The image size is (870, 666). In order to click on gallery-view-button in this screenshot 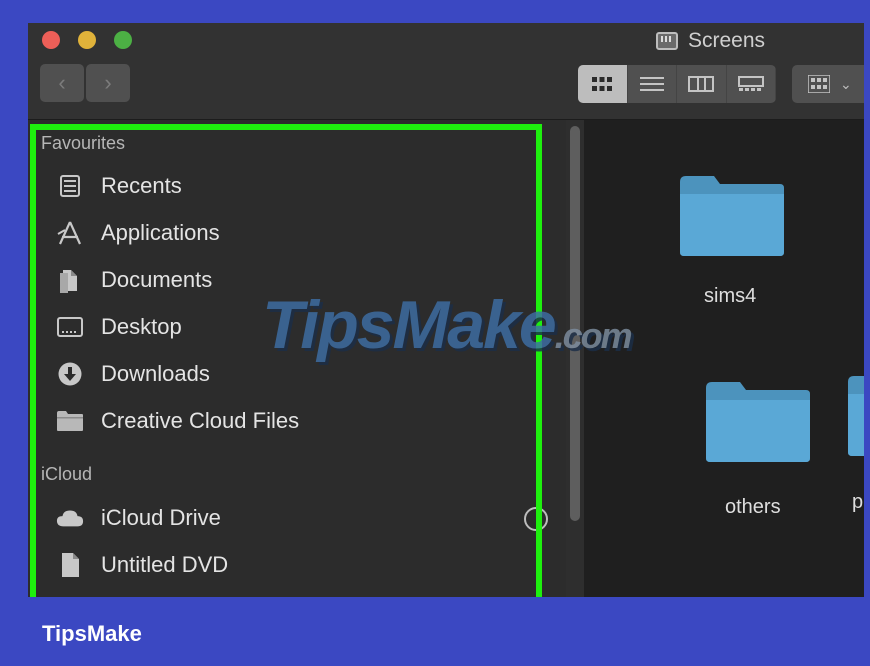, I will do `click(751, 84)`.